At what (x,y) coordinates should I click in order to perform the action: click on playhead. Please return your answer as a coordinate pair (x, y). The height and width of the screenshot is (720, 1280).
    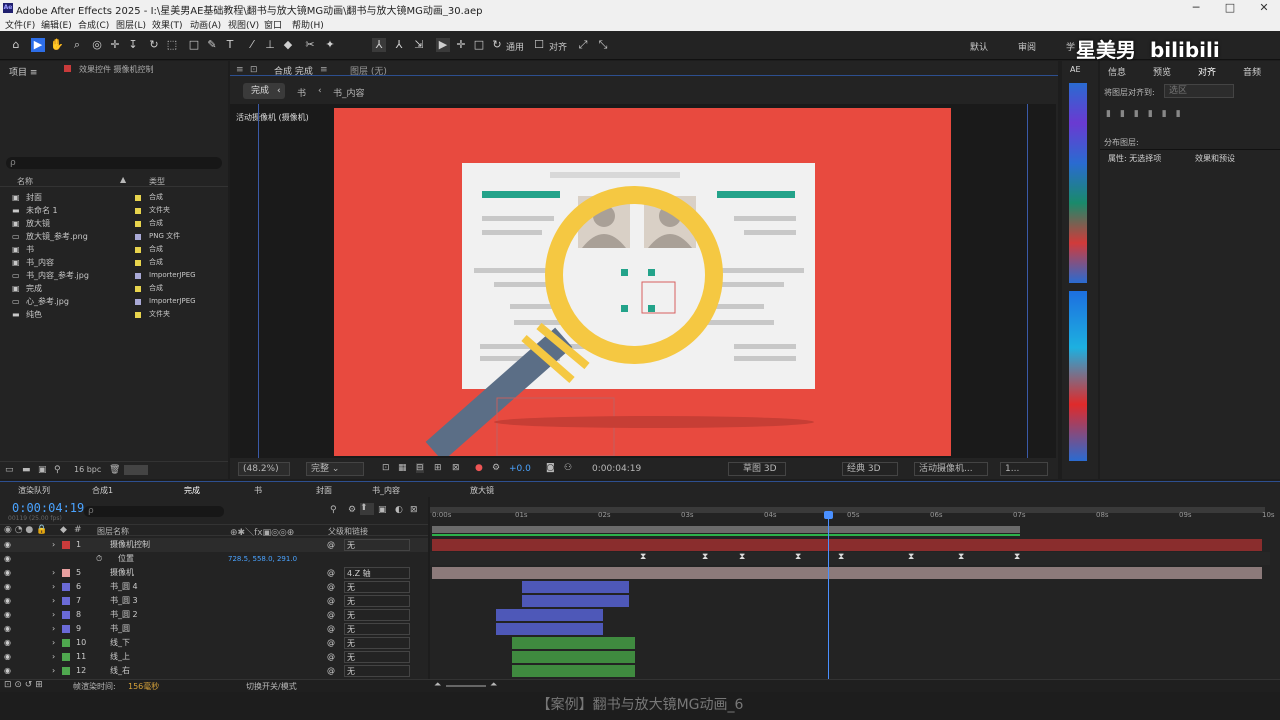
    Looking at the image, I should click on (828, 595).